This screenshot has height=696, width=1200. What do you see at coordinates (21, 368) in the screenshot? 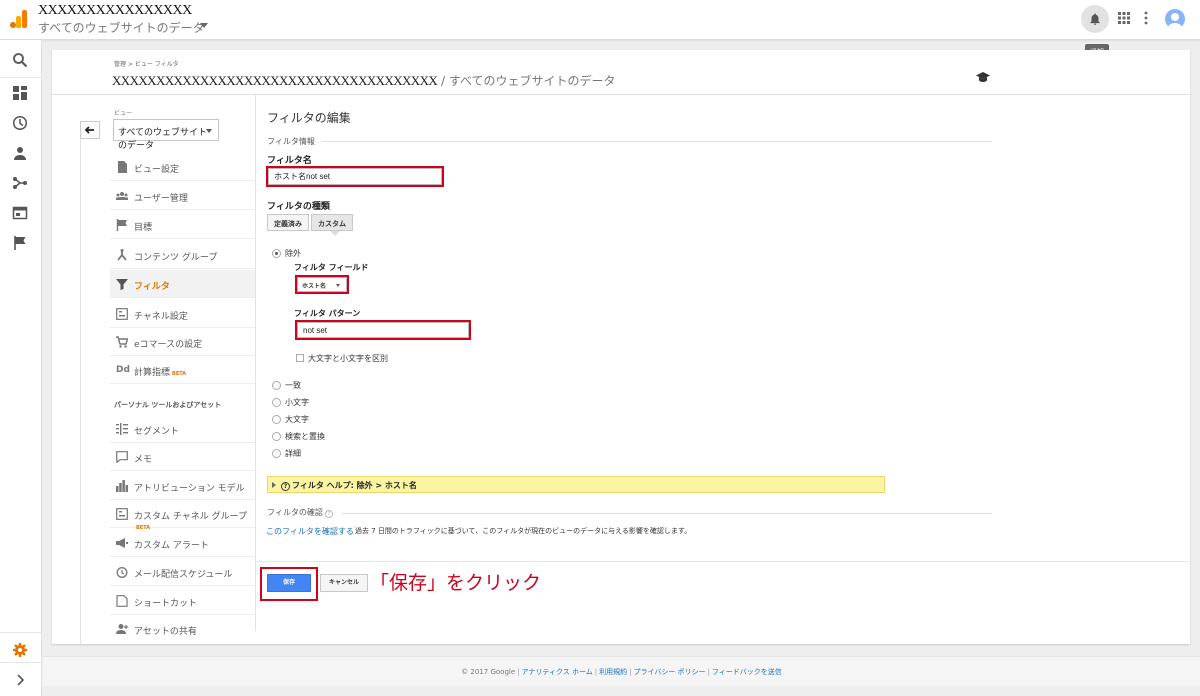
I see `left-rail` at bounding box center [21, 368].